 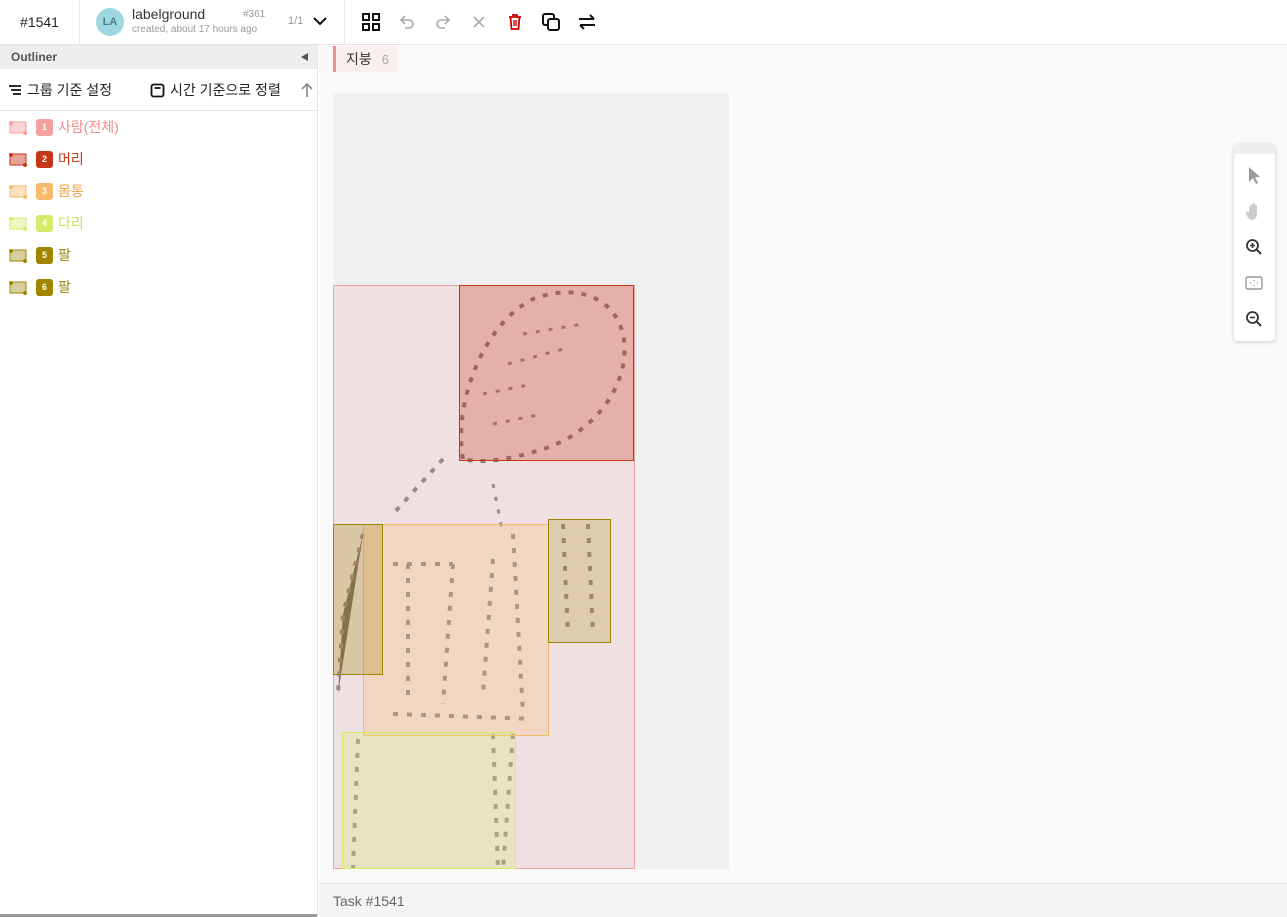 I want to click on item-number-badge: 2, so click(x=44, y=159).